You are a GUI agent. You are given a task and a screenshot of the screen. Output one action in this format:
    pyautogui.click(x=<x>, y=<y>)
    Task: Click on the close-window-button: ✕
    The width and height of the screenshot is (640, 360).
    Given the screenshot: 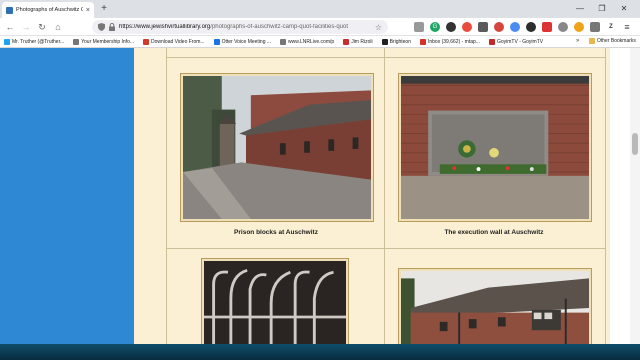 What is the action you would take?
    pyautogui.click(x=624, y=9)
    